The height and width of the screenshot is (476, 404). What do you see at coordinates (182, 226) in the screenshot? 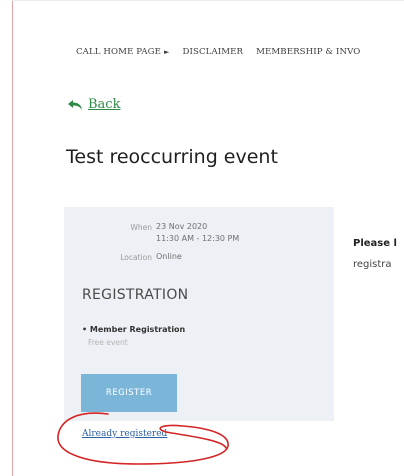
I see `event-date: 23 Nov 2020` at bounding box center [182, 226].